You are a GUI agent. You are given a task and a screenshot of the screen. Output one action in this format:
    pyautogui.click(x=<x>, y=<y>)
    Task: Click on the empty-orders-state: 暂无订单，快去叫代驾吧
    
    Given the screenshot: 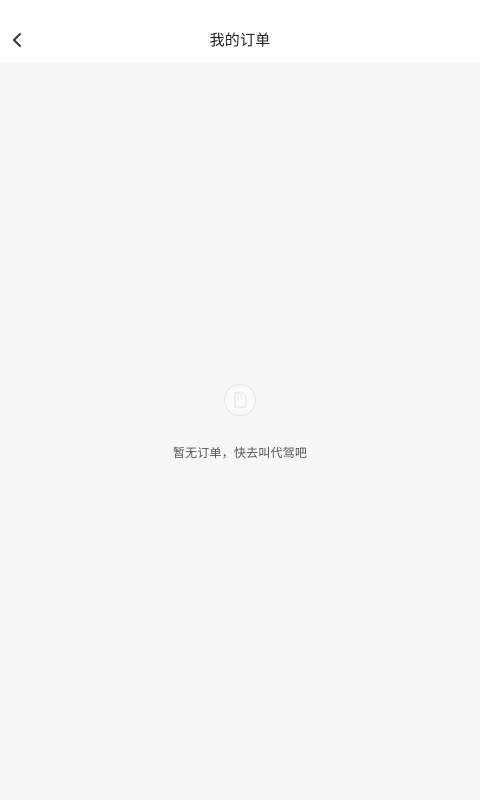 What is the action you would take?
    pyautogui.click(x=240, y=423)
    